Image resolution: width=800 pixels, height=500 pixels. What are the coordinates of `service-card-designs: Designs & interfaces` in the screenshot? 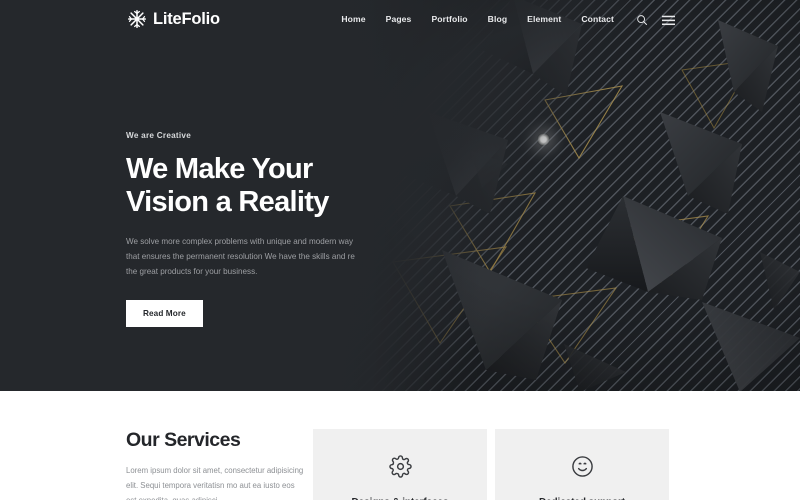 It's located at (400, 464).